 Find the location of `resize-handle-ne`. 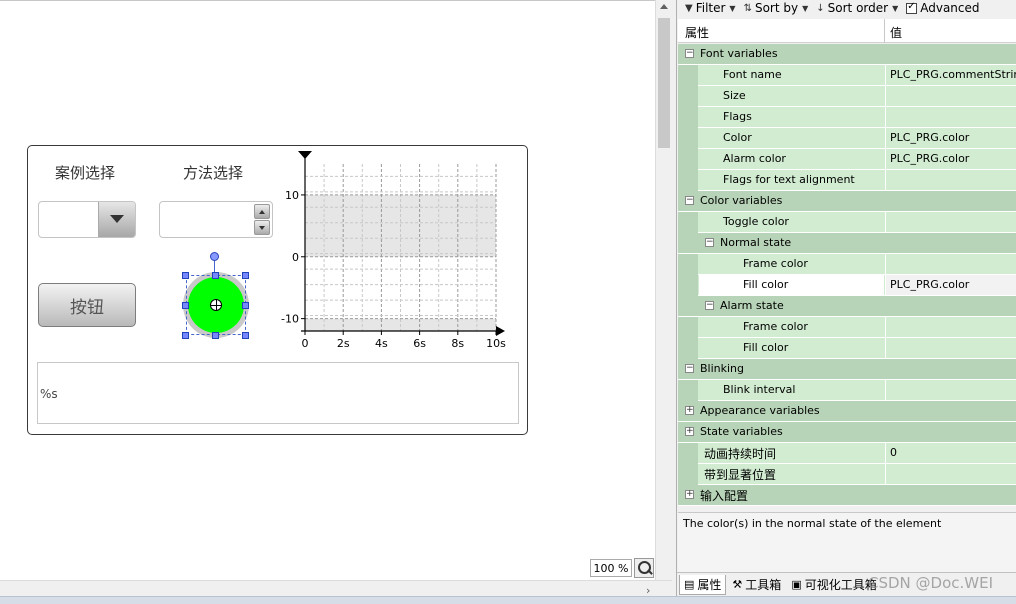

resize-handle-ne is located at coordinates (245, 275).